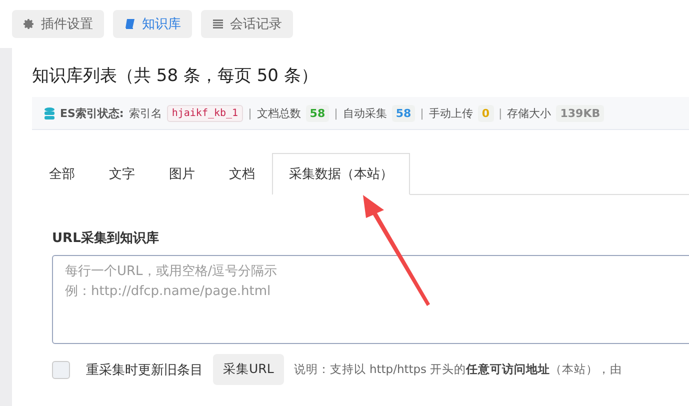 This screenshot has width=689, height=406. Describe the element at coordinates (58, 24) in the screenshot. I see `nav-tab: 插件设置` at that location.